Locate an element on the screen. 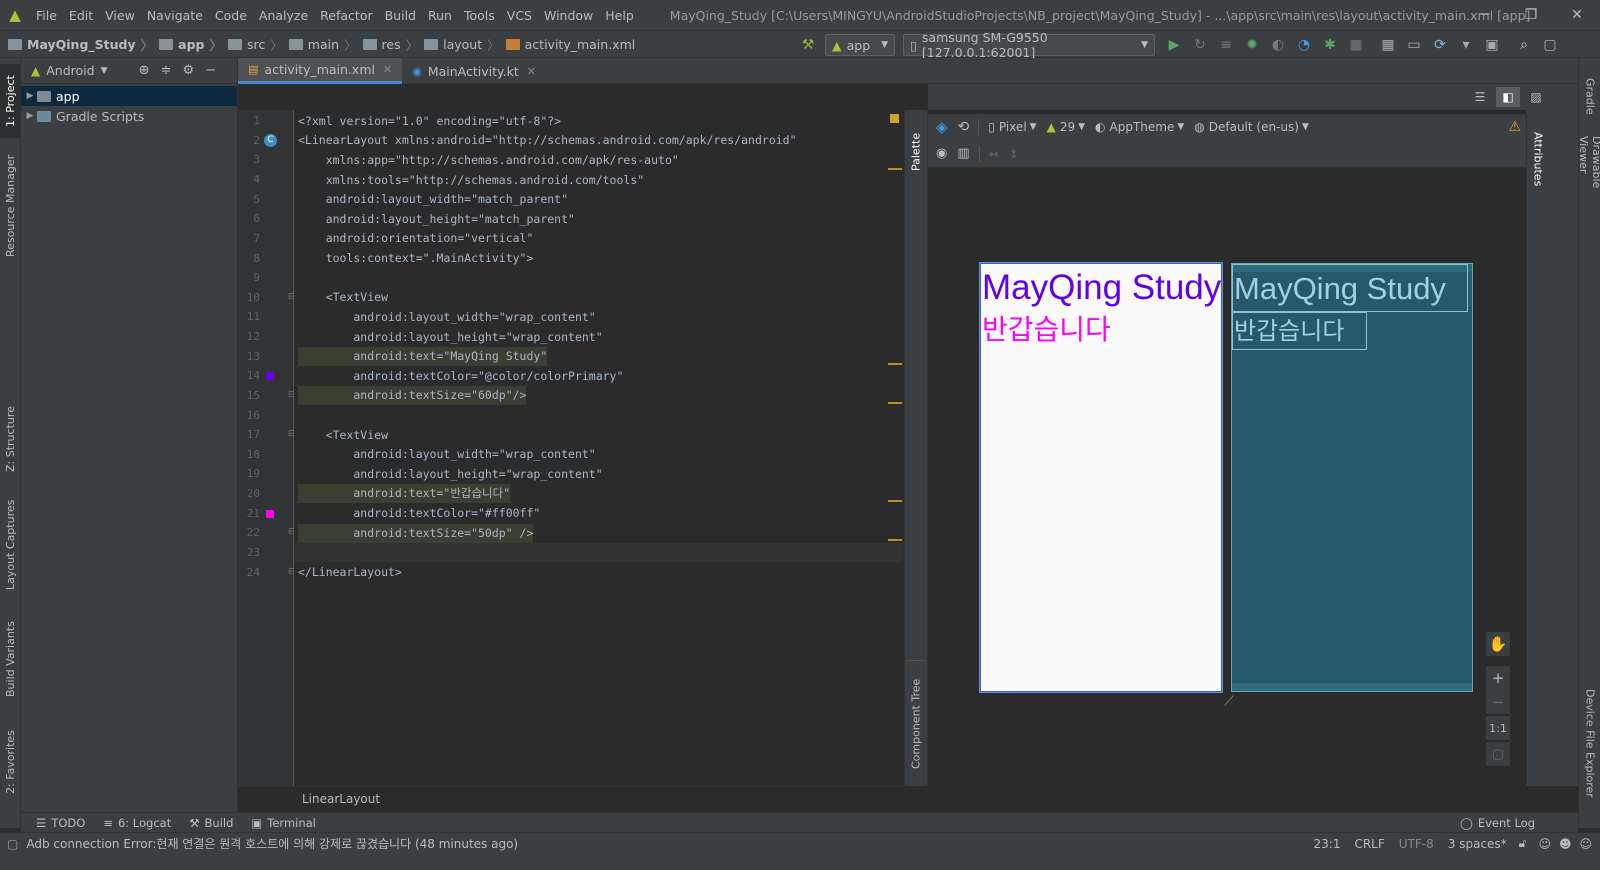 The width and height of the screenshot is (1600, 870). run-icon: ▶ is located at coordinates (1174, 45).